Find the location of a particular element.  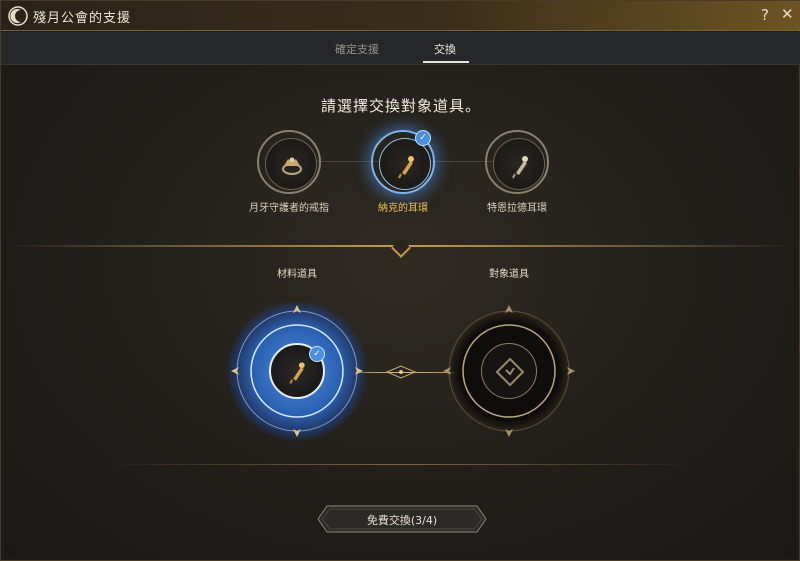

option-trald-earring is located at coordinates (517, 162).